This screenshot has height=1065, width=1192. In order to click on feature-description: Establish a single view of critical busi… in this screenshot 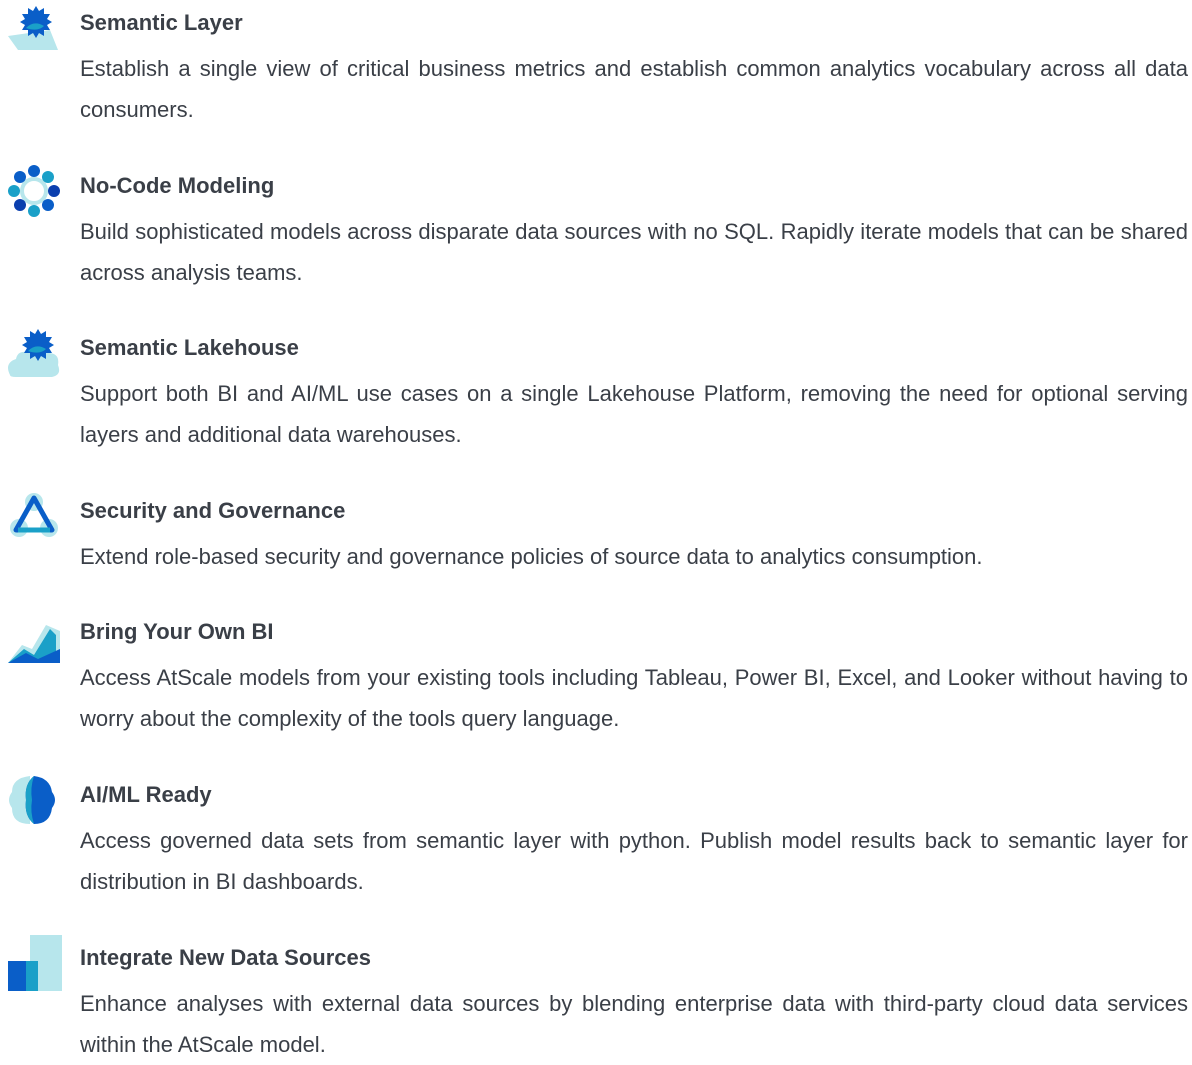, I will do `click(634, 89)`.